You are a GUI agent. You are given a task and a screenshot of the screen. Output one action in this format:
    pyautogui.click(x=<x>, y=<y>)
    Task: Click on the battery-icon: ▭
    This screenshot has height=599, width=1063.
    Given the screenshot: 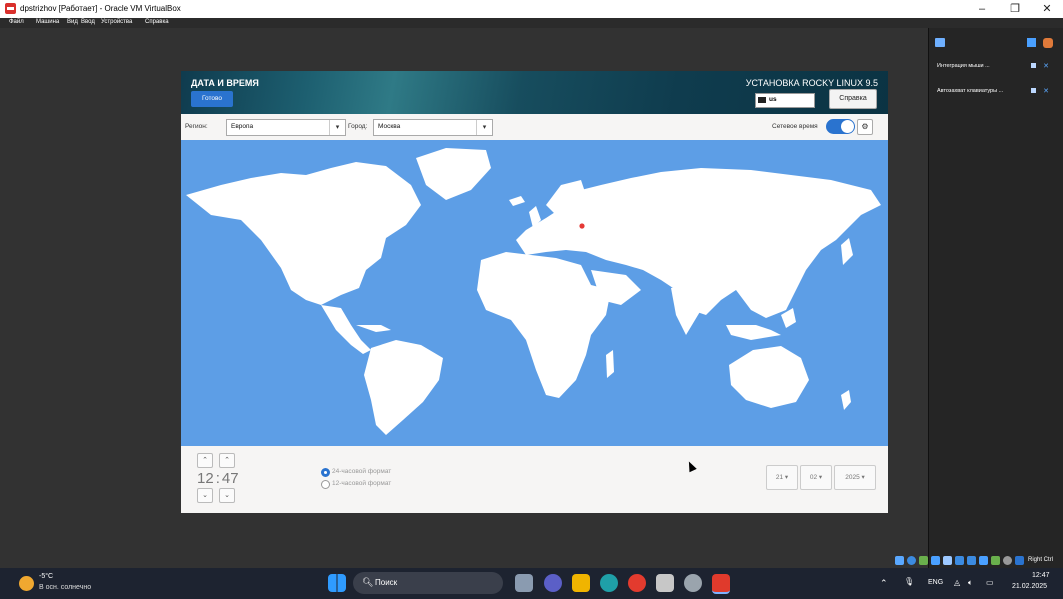 What is the action you would take?
    pyautogui.click(x=990, y=582)
    